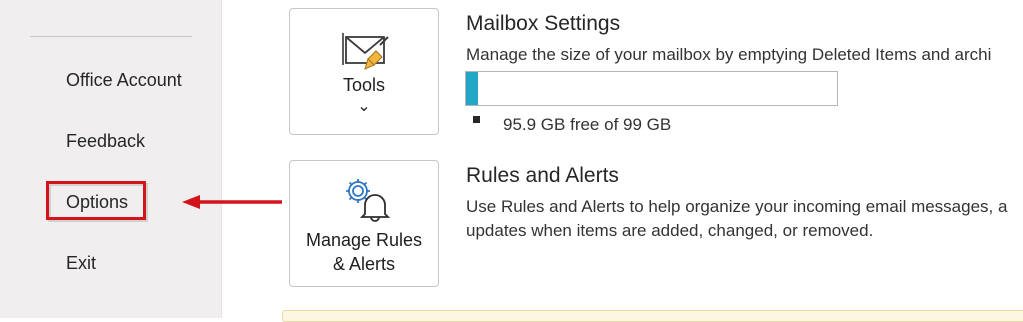  What do you see at coordinates (652, 316) in the screenshot?
I see `info-banner` at bounding box center [652, 316].